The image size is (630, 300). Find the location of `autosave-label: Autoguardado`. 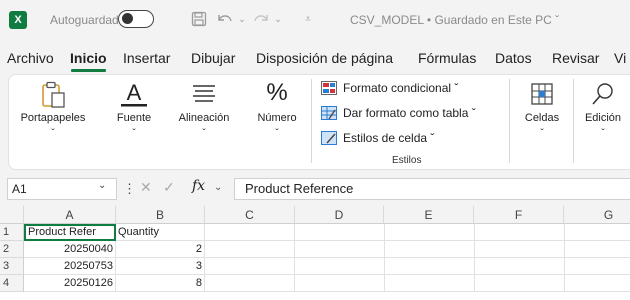

autosave-label: Autoguardado is located at coordinates (88, 20).